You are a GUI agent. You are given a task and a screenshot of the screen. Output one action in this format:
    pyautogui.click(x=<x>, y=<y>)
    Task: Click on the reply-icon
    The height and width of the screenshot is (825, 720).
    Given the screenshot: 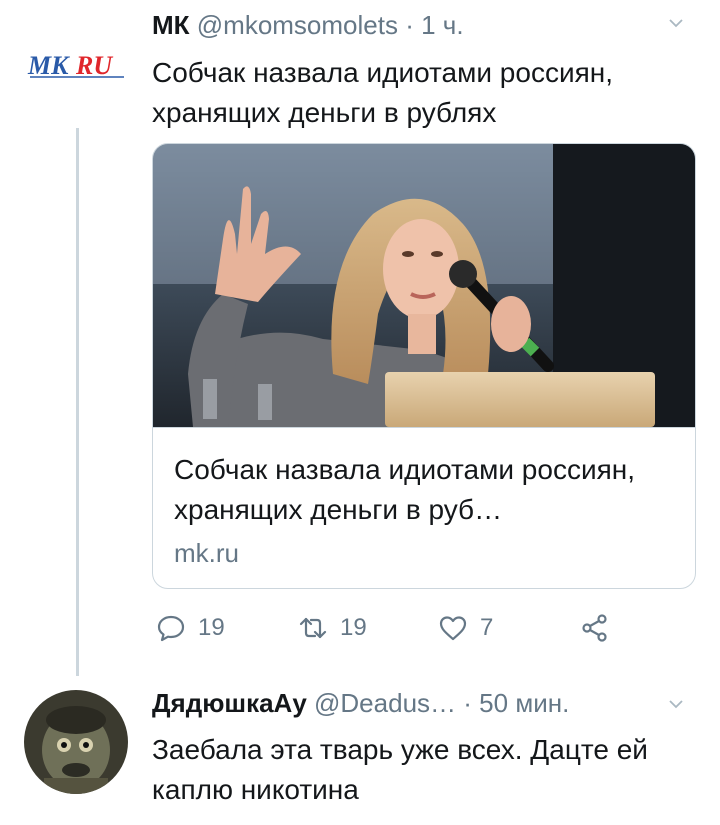 What is the action you would take?
    pyautogui.click(x=171, y=628)
    